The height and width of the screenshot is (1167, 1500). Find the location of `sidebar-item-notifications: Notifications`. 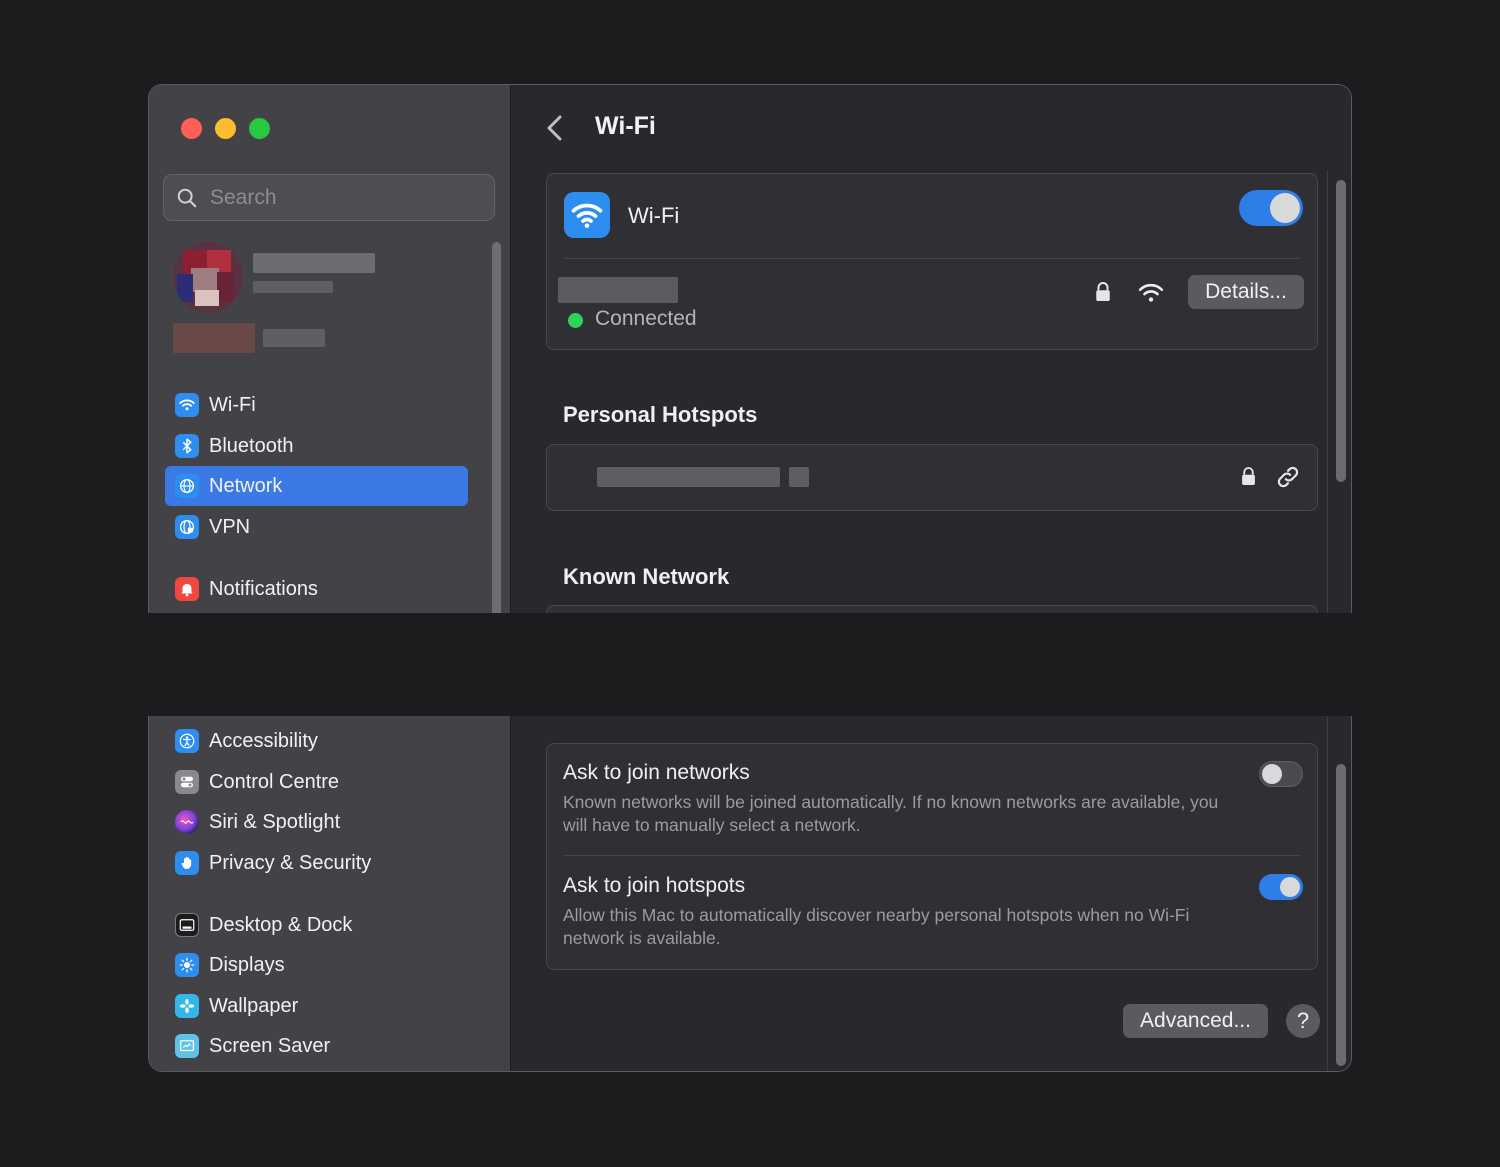

sidebar-item-notifications: Notifications is located at coordinates (316, 589).